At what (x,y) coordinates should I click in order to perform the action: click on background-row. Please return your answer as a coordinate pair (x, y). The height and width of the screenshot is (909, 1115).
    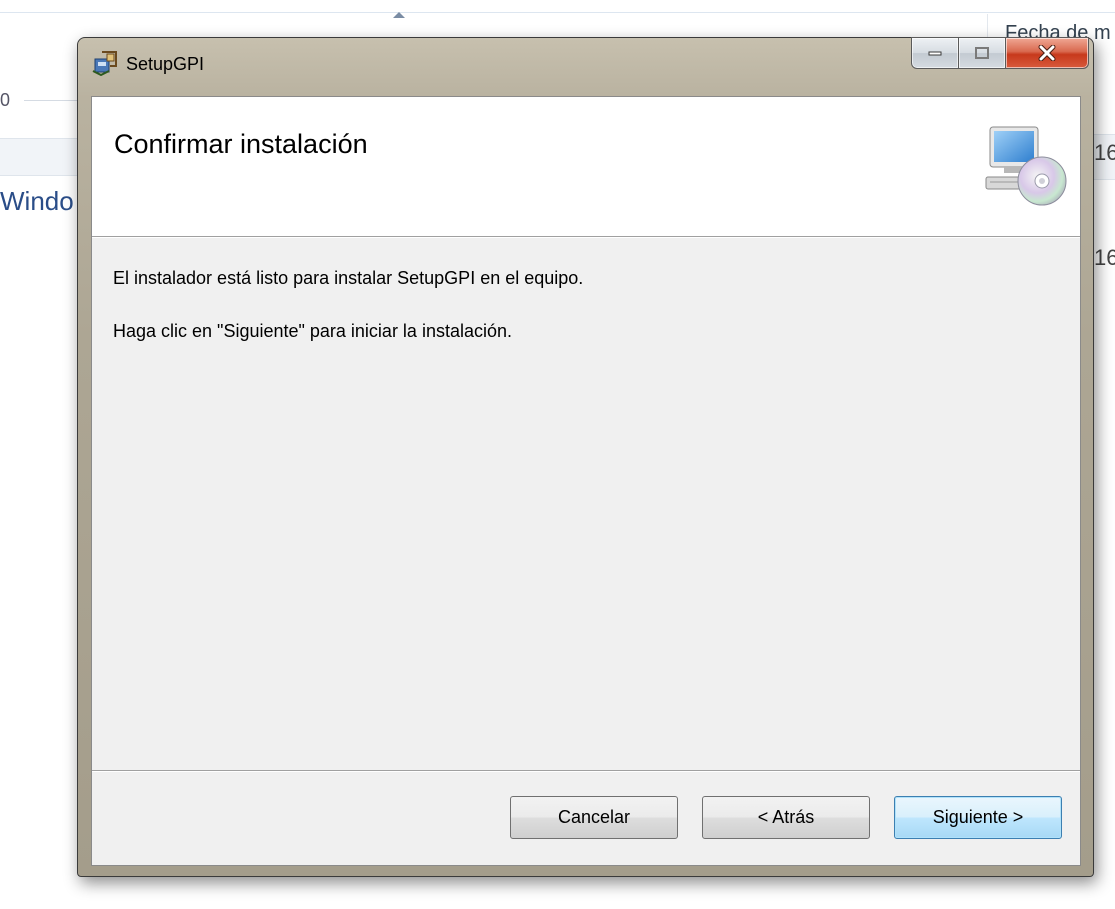
    Looking at the image, I should click on (40, 157).